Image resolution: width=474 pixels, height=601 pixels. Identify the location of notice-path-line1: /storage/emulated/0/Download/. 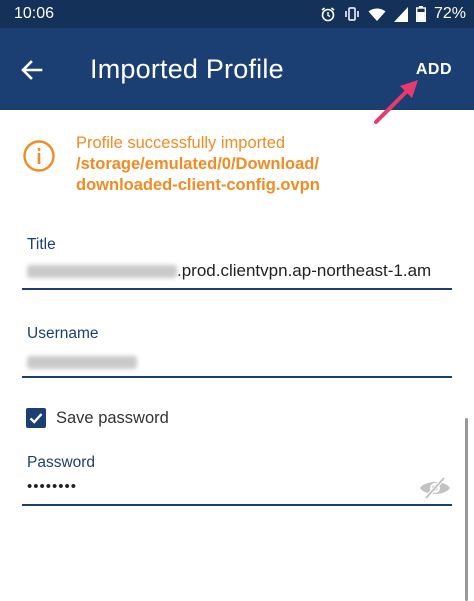
(197, 164).